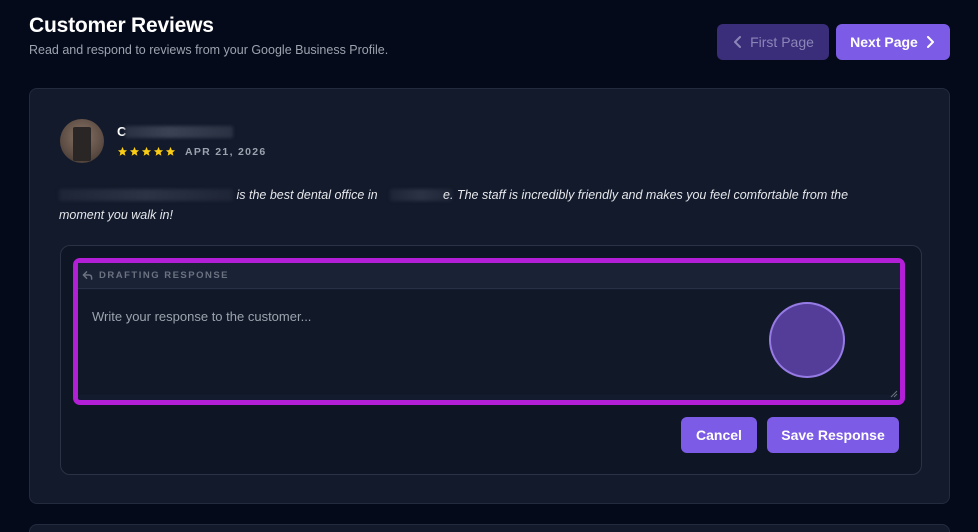 The width and height of the screenshot is (978, 532). I want to click on redacted-name, so click(179, 132).